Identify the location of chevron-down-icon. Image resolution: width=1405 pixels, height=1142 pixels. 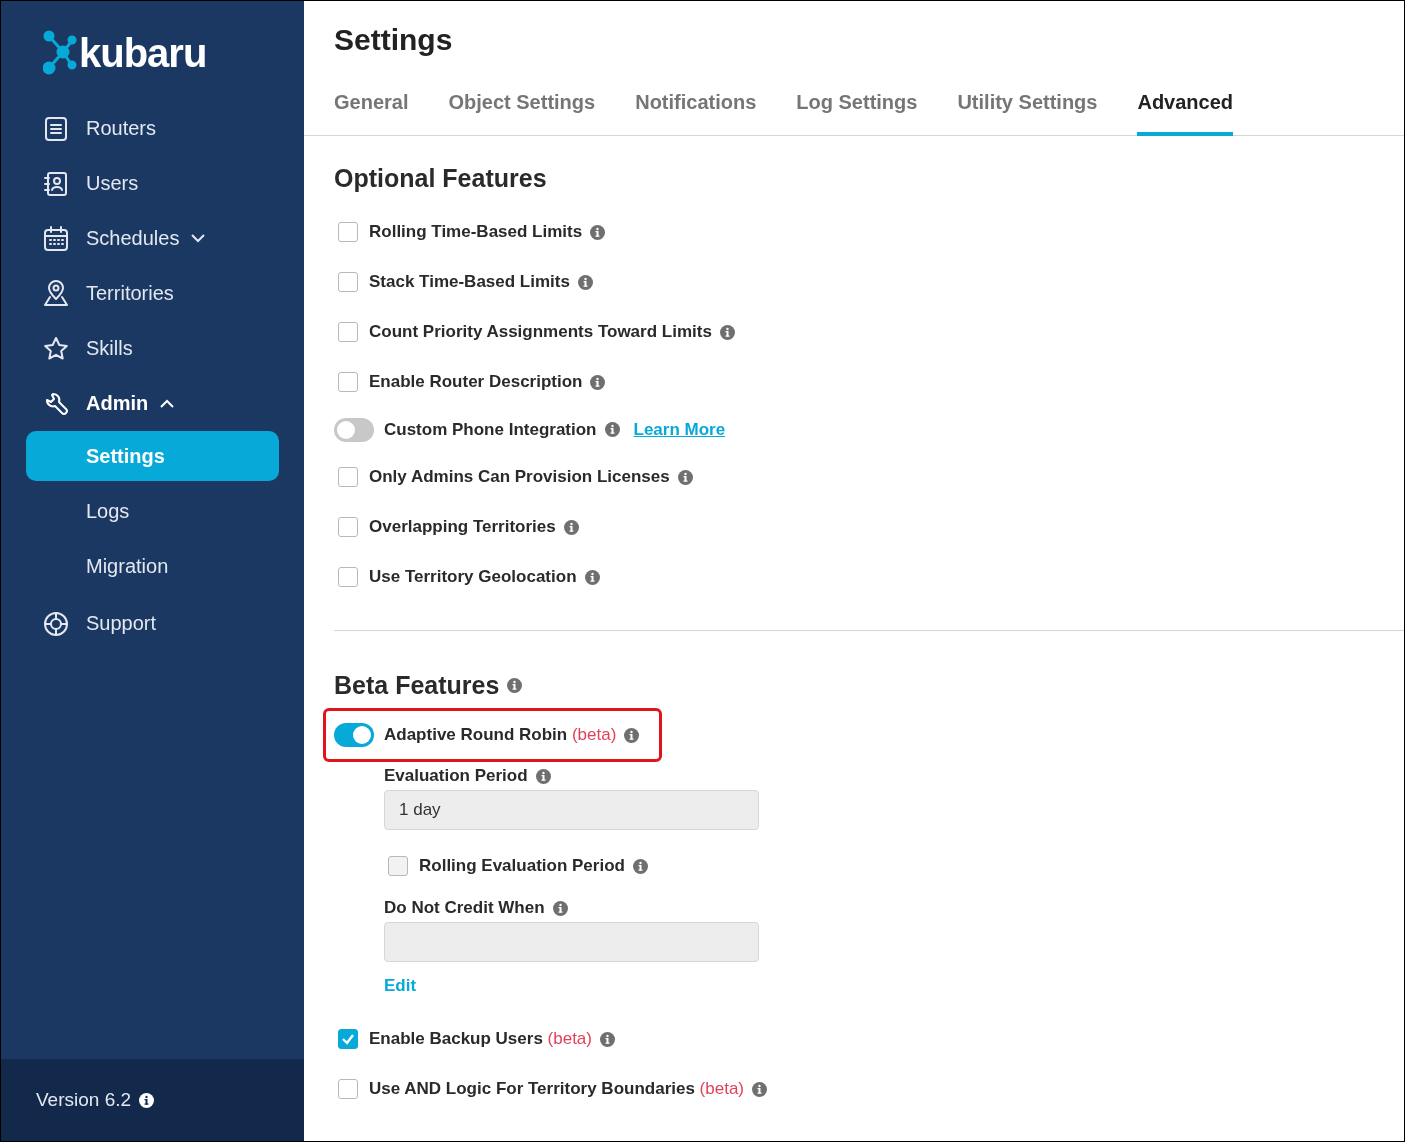
(198, 238).